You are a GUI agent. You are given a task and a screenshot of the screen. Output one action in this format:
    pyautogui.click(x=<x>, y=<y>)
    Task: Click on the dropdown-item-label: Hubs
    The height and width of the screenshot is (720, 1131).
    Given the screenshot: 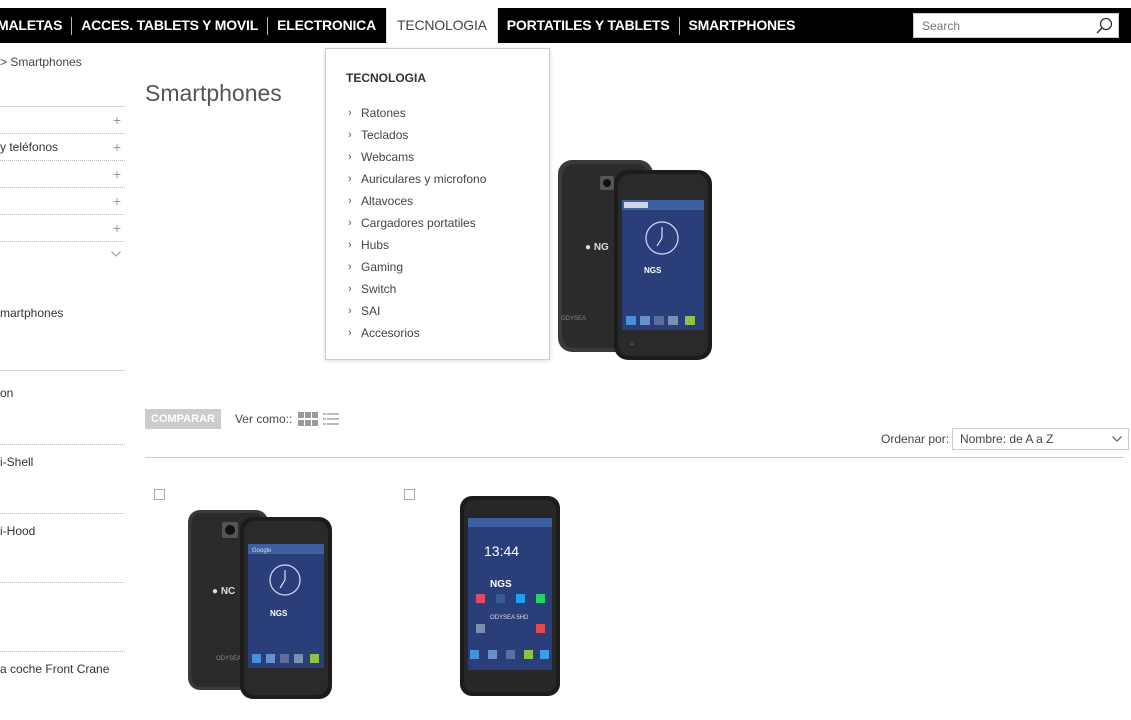 What is the action you would take?
    pyautogui.click(x=375, y=245)
    